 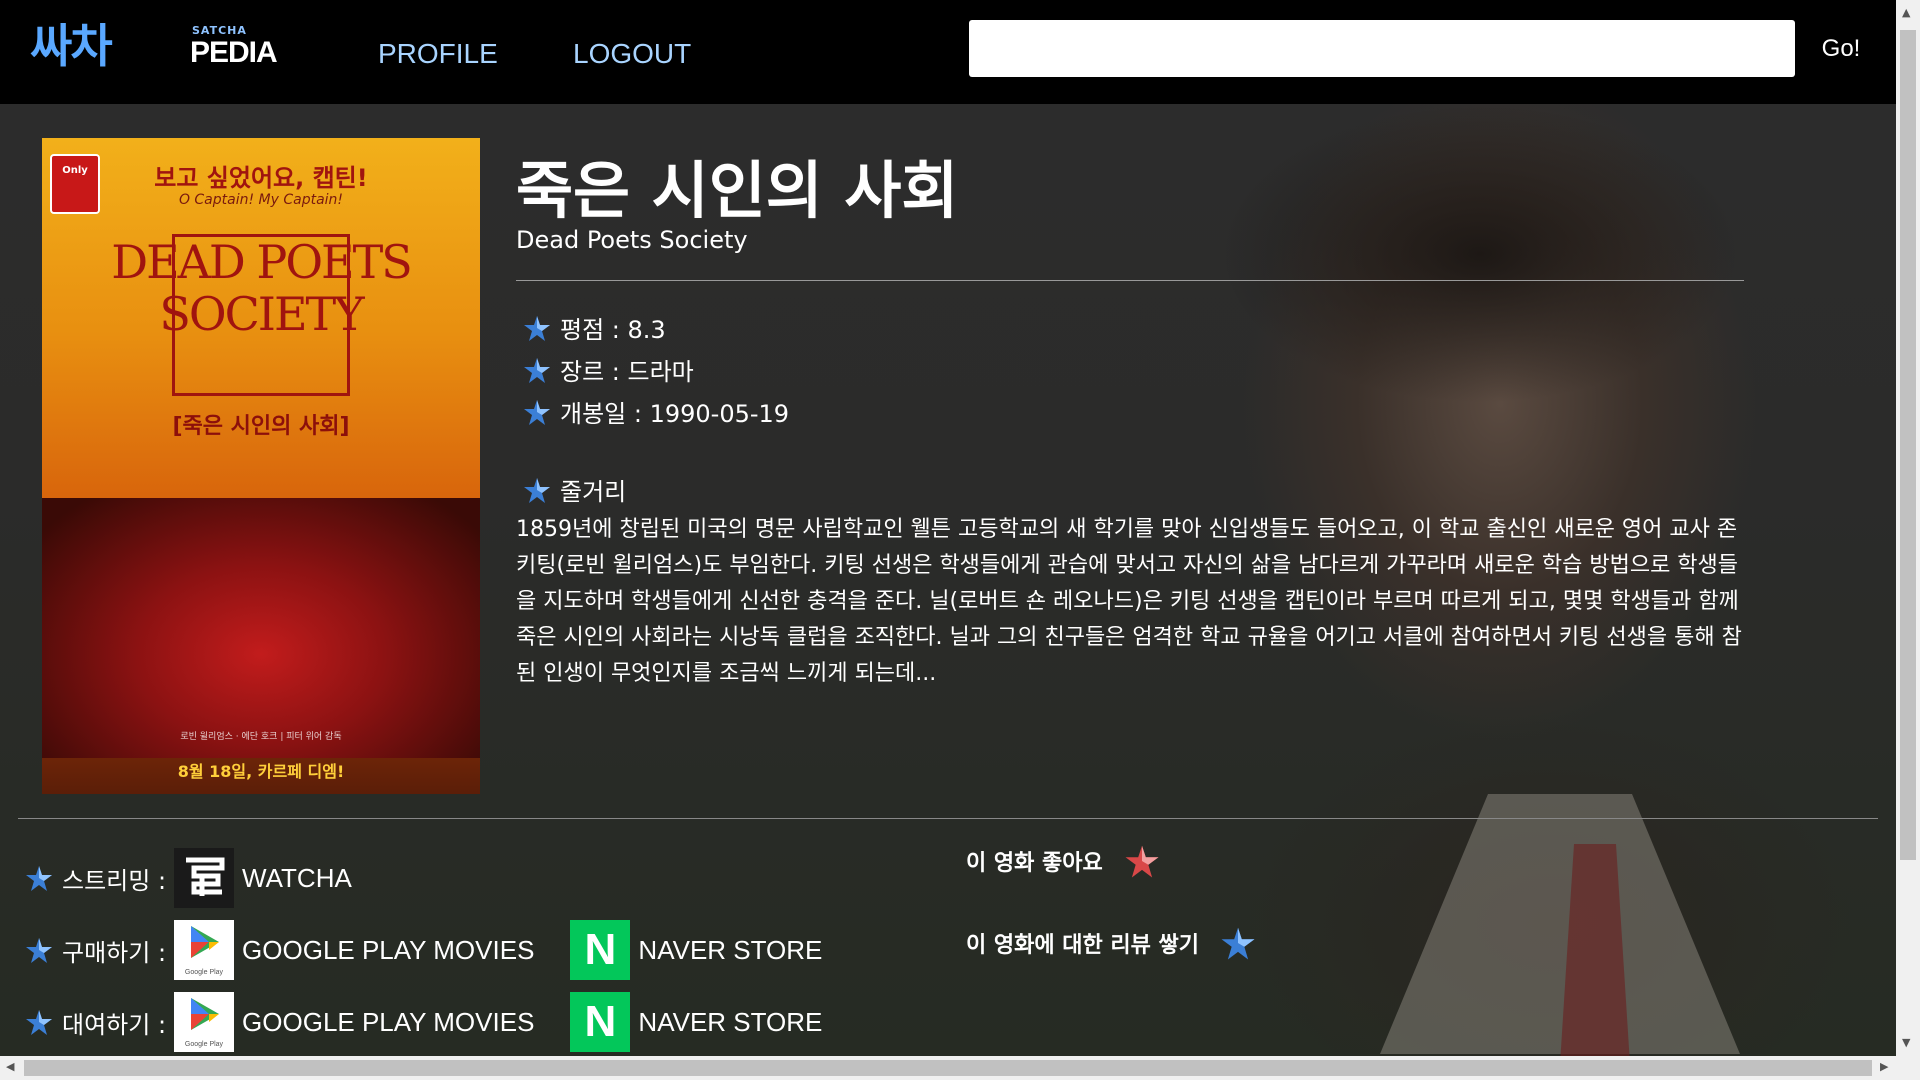 What do you see at coordinates (1841, 48) in the screenshot?
I see `go-button: Go!` at bounding box center [1841, 48].